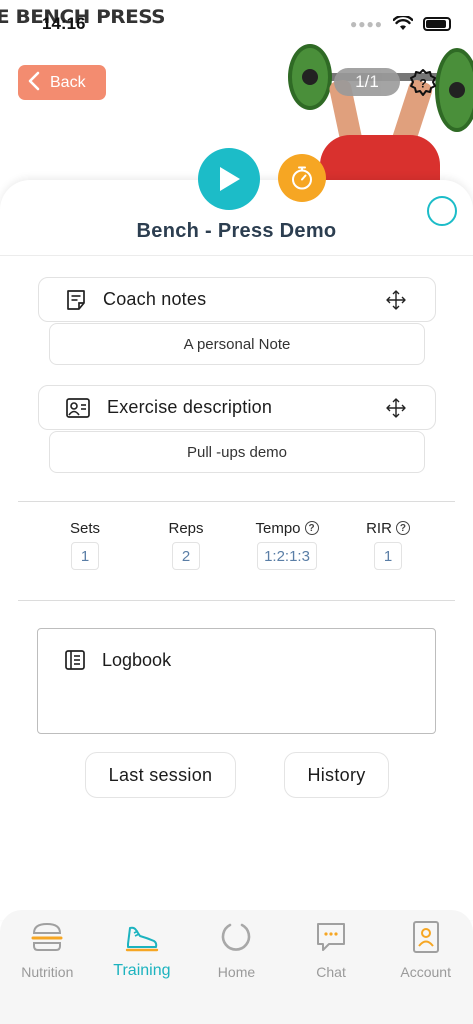 The height and width of the screenshot is (1024, 473). I want to click on signal-dots-icon: ●●●●, so click(366, 23).